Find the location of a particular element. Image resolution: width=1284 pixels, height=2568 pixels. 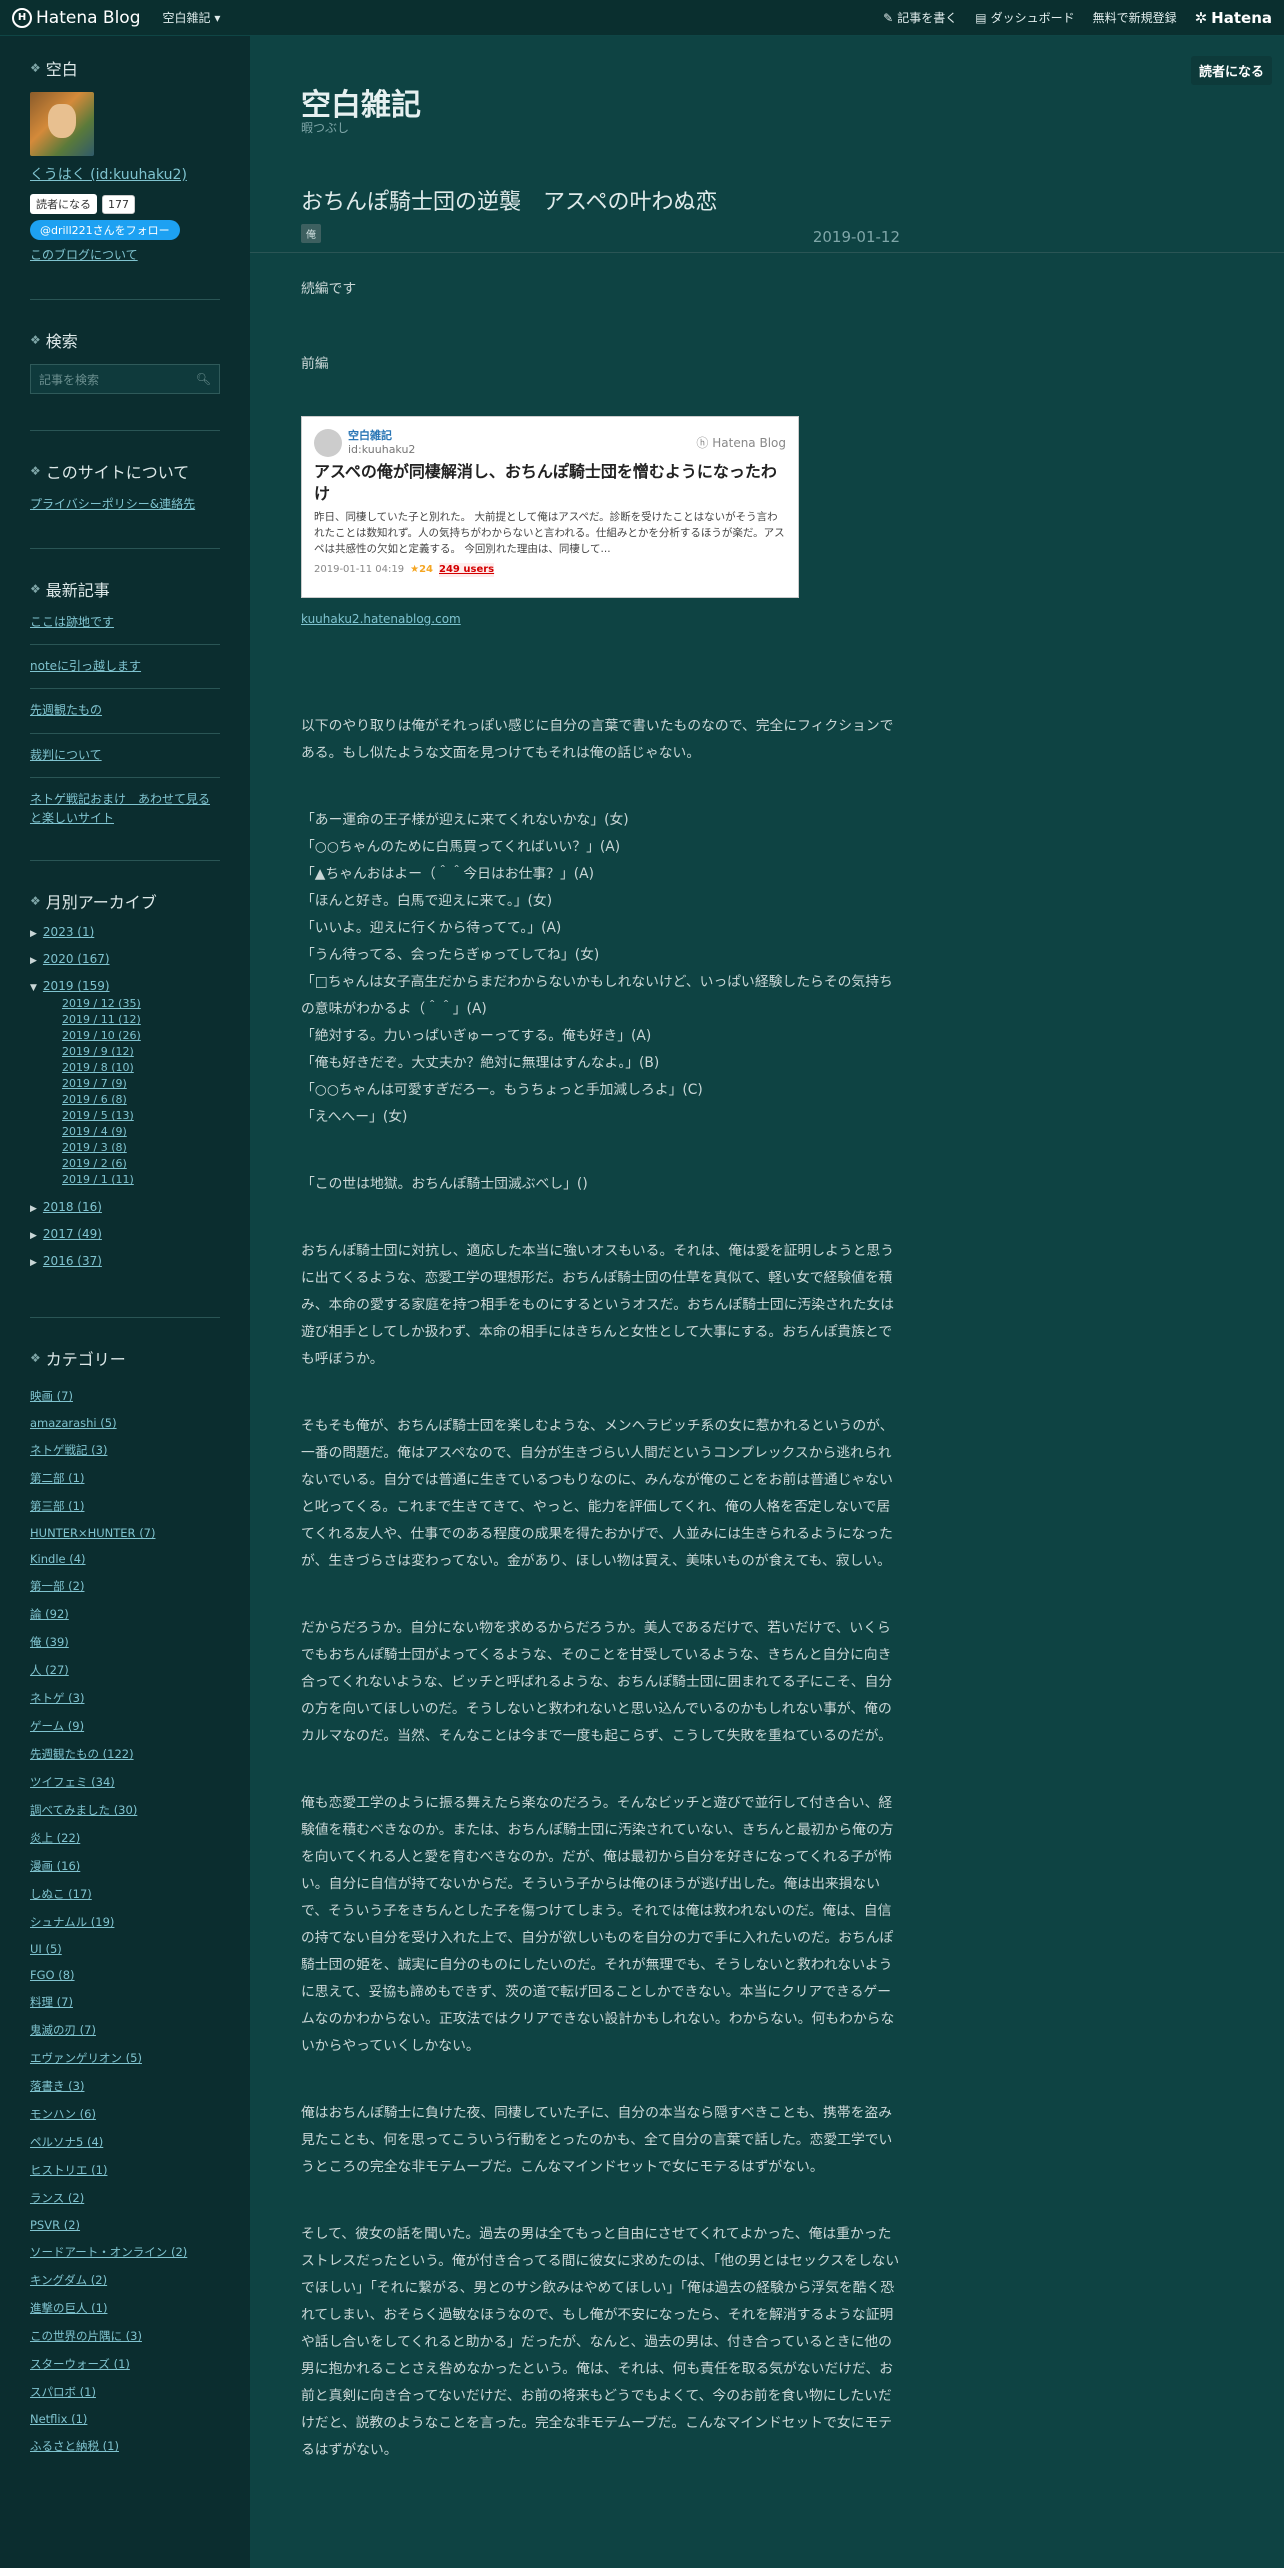

dashboard-link: ▤ ダッシュボード is located at coordinates (1024, 17).